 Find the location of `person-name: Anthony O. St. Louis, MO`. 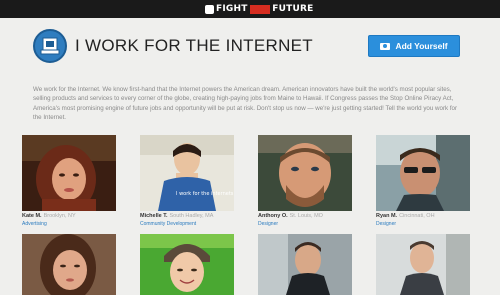

person-name: Anthony O. St. Louis, MO is located at coordinates (290, 216).